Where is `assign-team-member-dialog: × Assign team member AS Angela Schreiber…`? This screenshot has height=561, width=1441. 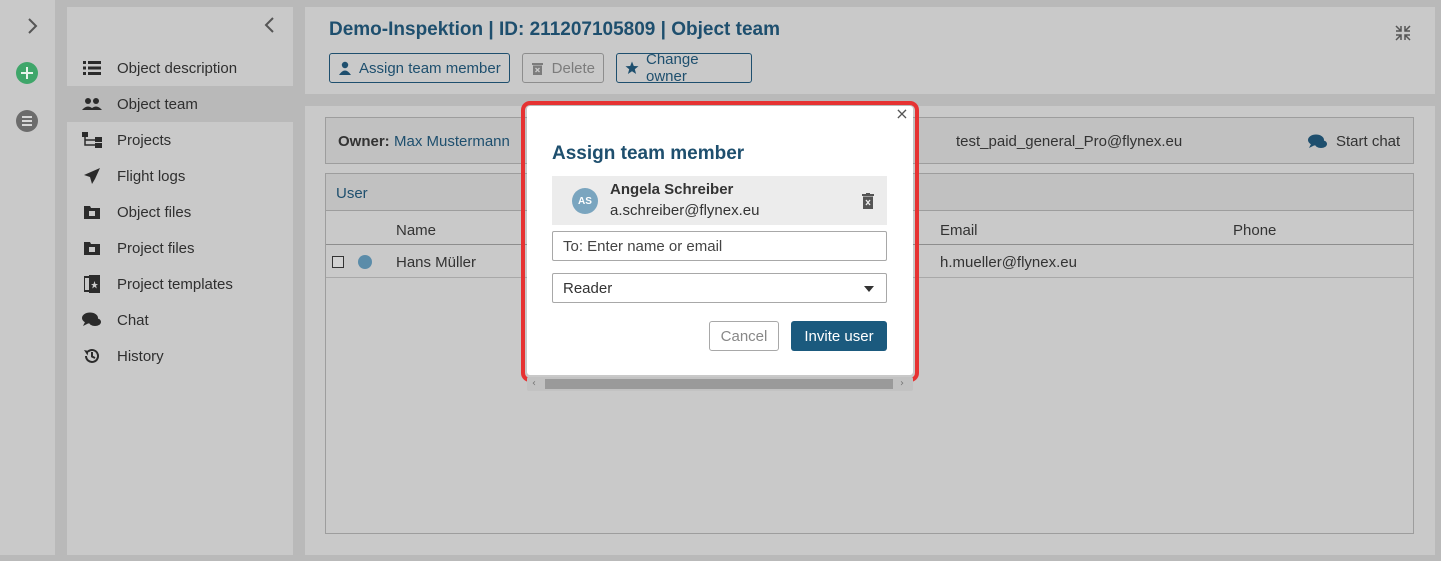
assign-team-member-dialog: × Assign team member AS Angela Schreiber… is located at coordinates (720, 240).